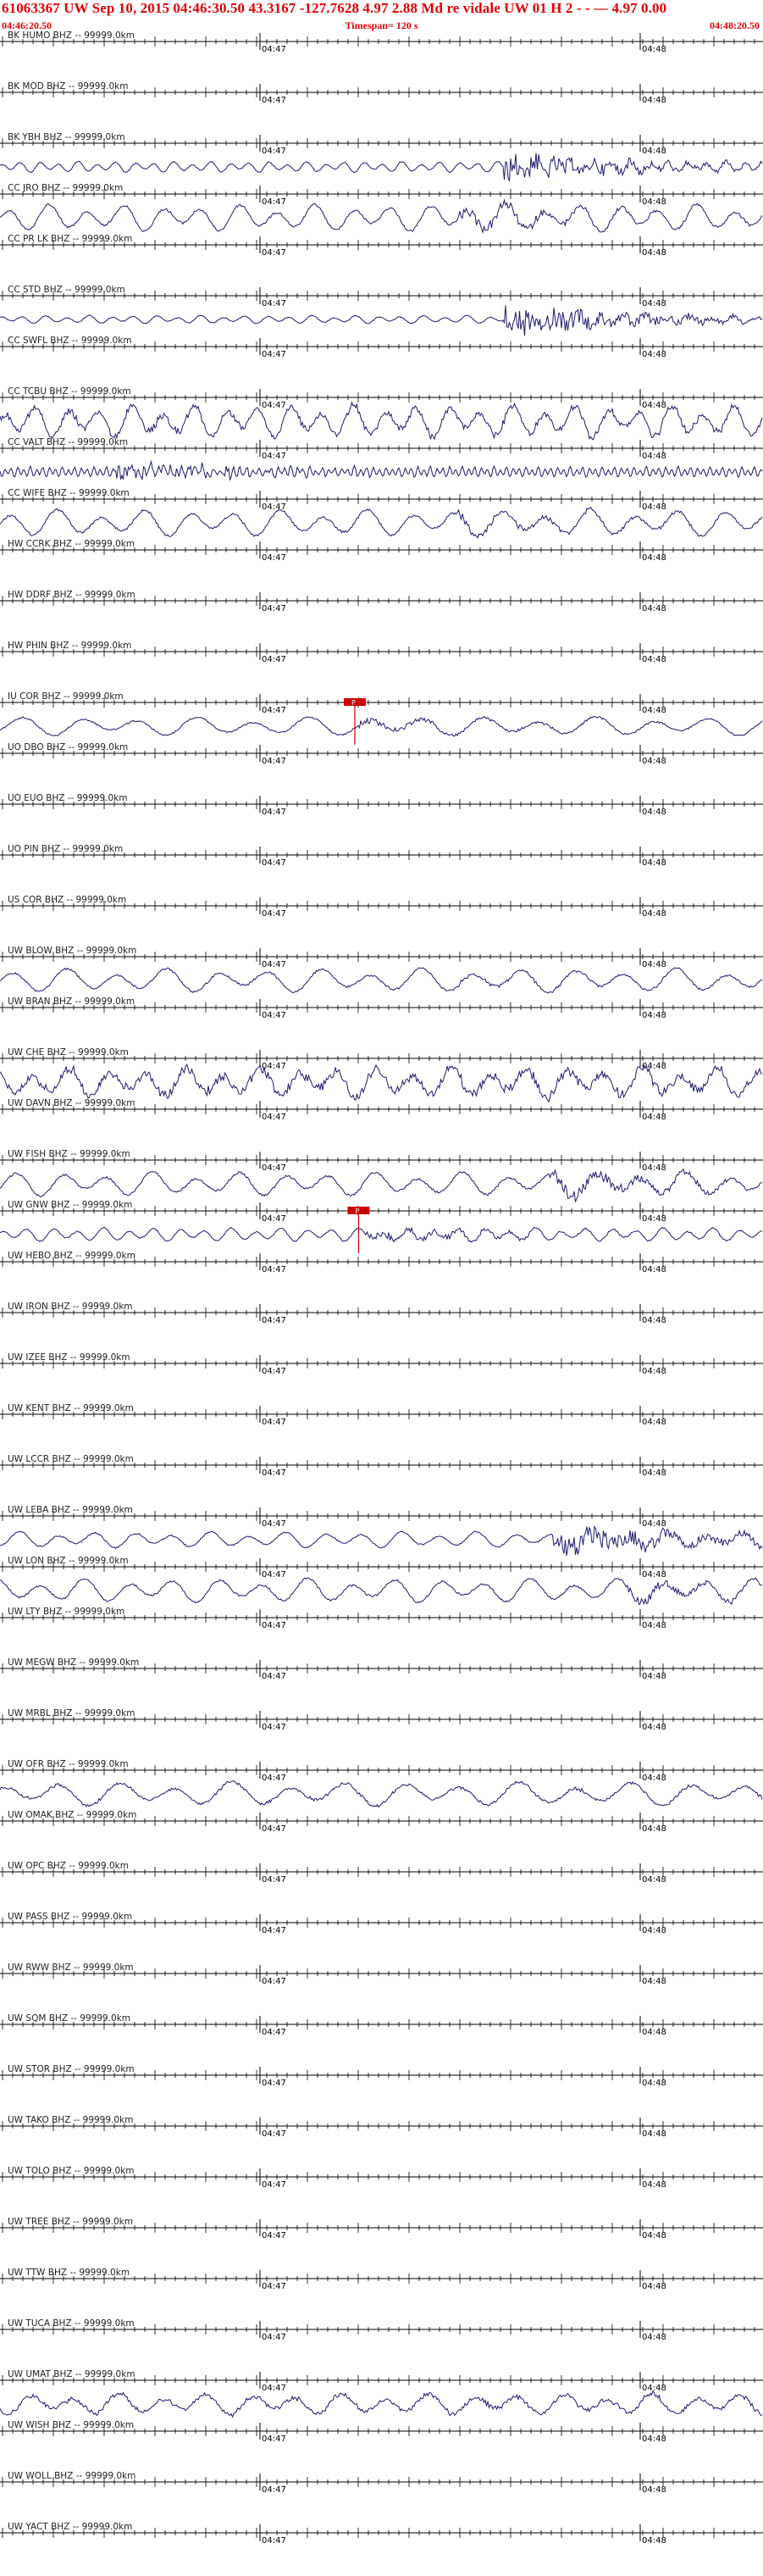 The width and height of the screenshot is (763, 2576). Describe the element at coordinates (71, 2069) in the screenshot. I see `channel-label: UW STOR BHZ -- 99999.0km` at that location.